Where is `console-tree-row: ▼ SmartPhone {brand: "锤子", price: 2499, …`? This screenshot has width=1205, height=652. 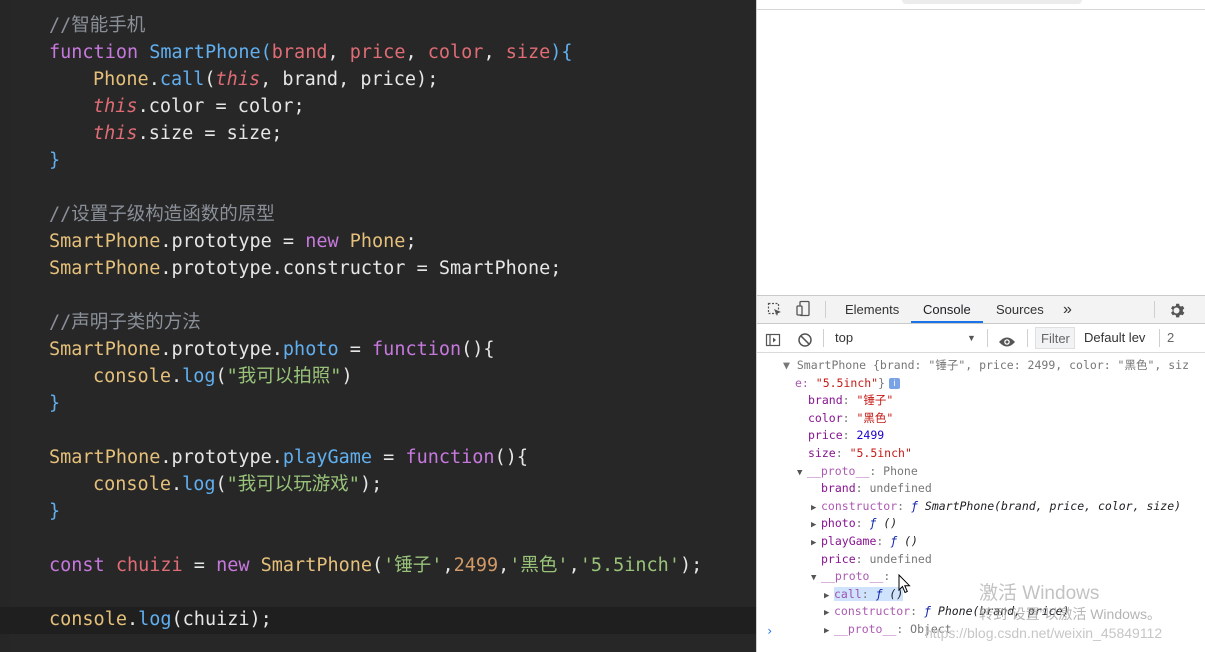 console-tree-row: ▼ SmartPhone {brand: "锤子", price: 2499, … is located at coordinates (986, 365).